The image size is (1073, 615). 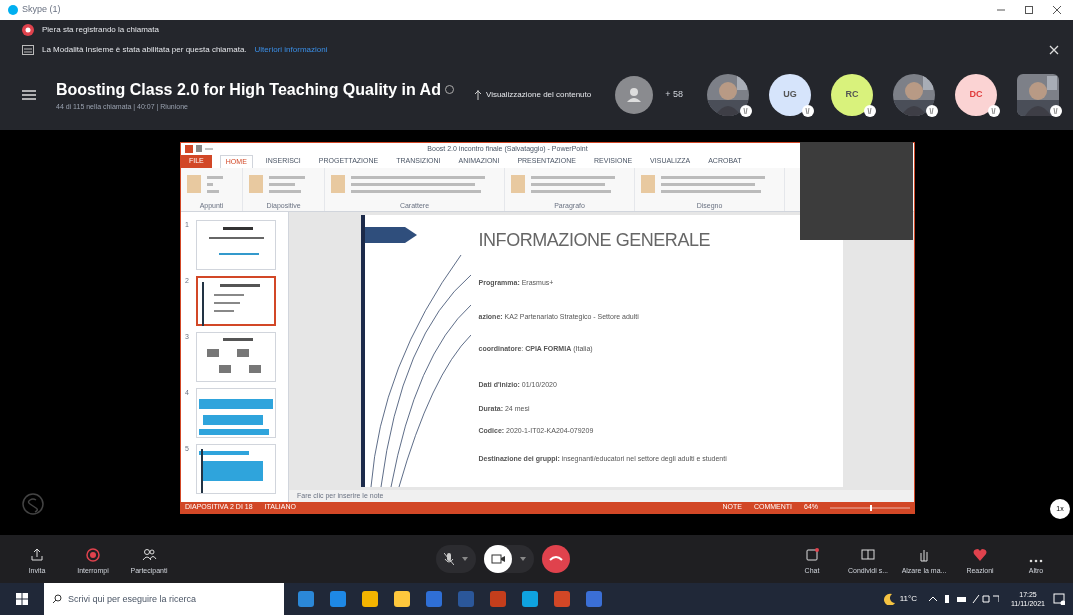 I want to click on notifications-icon, so click(x=1059, y=599).